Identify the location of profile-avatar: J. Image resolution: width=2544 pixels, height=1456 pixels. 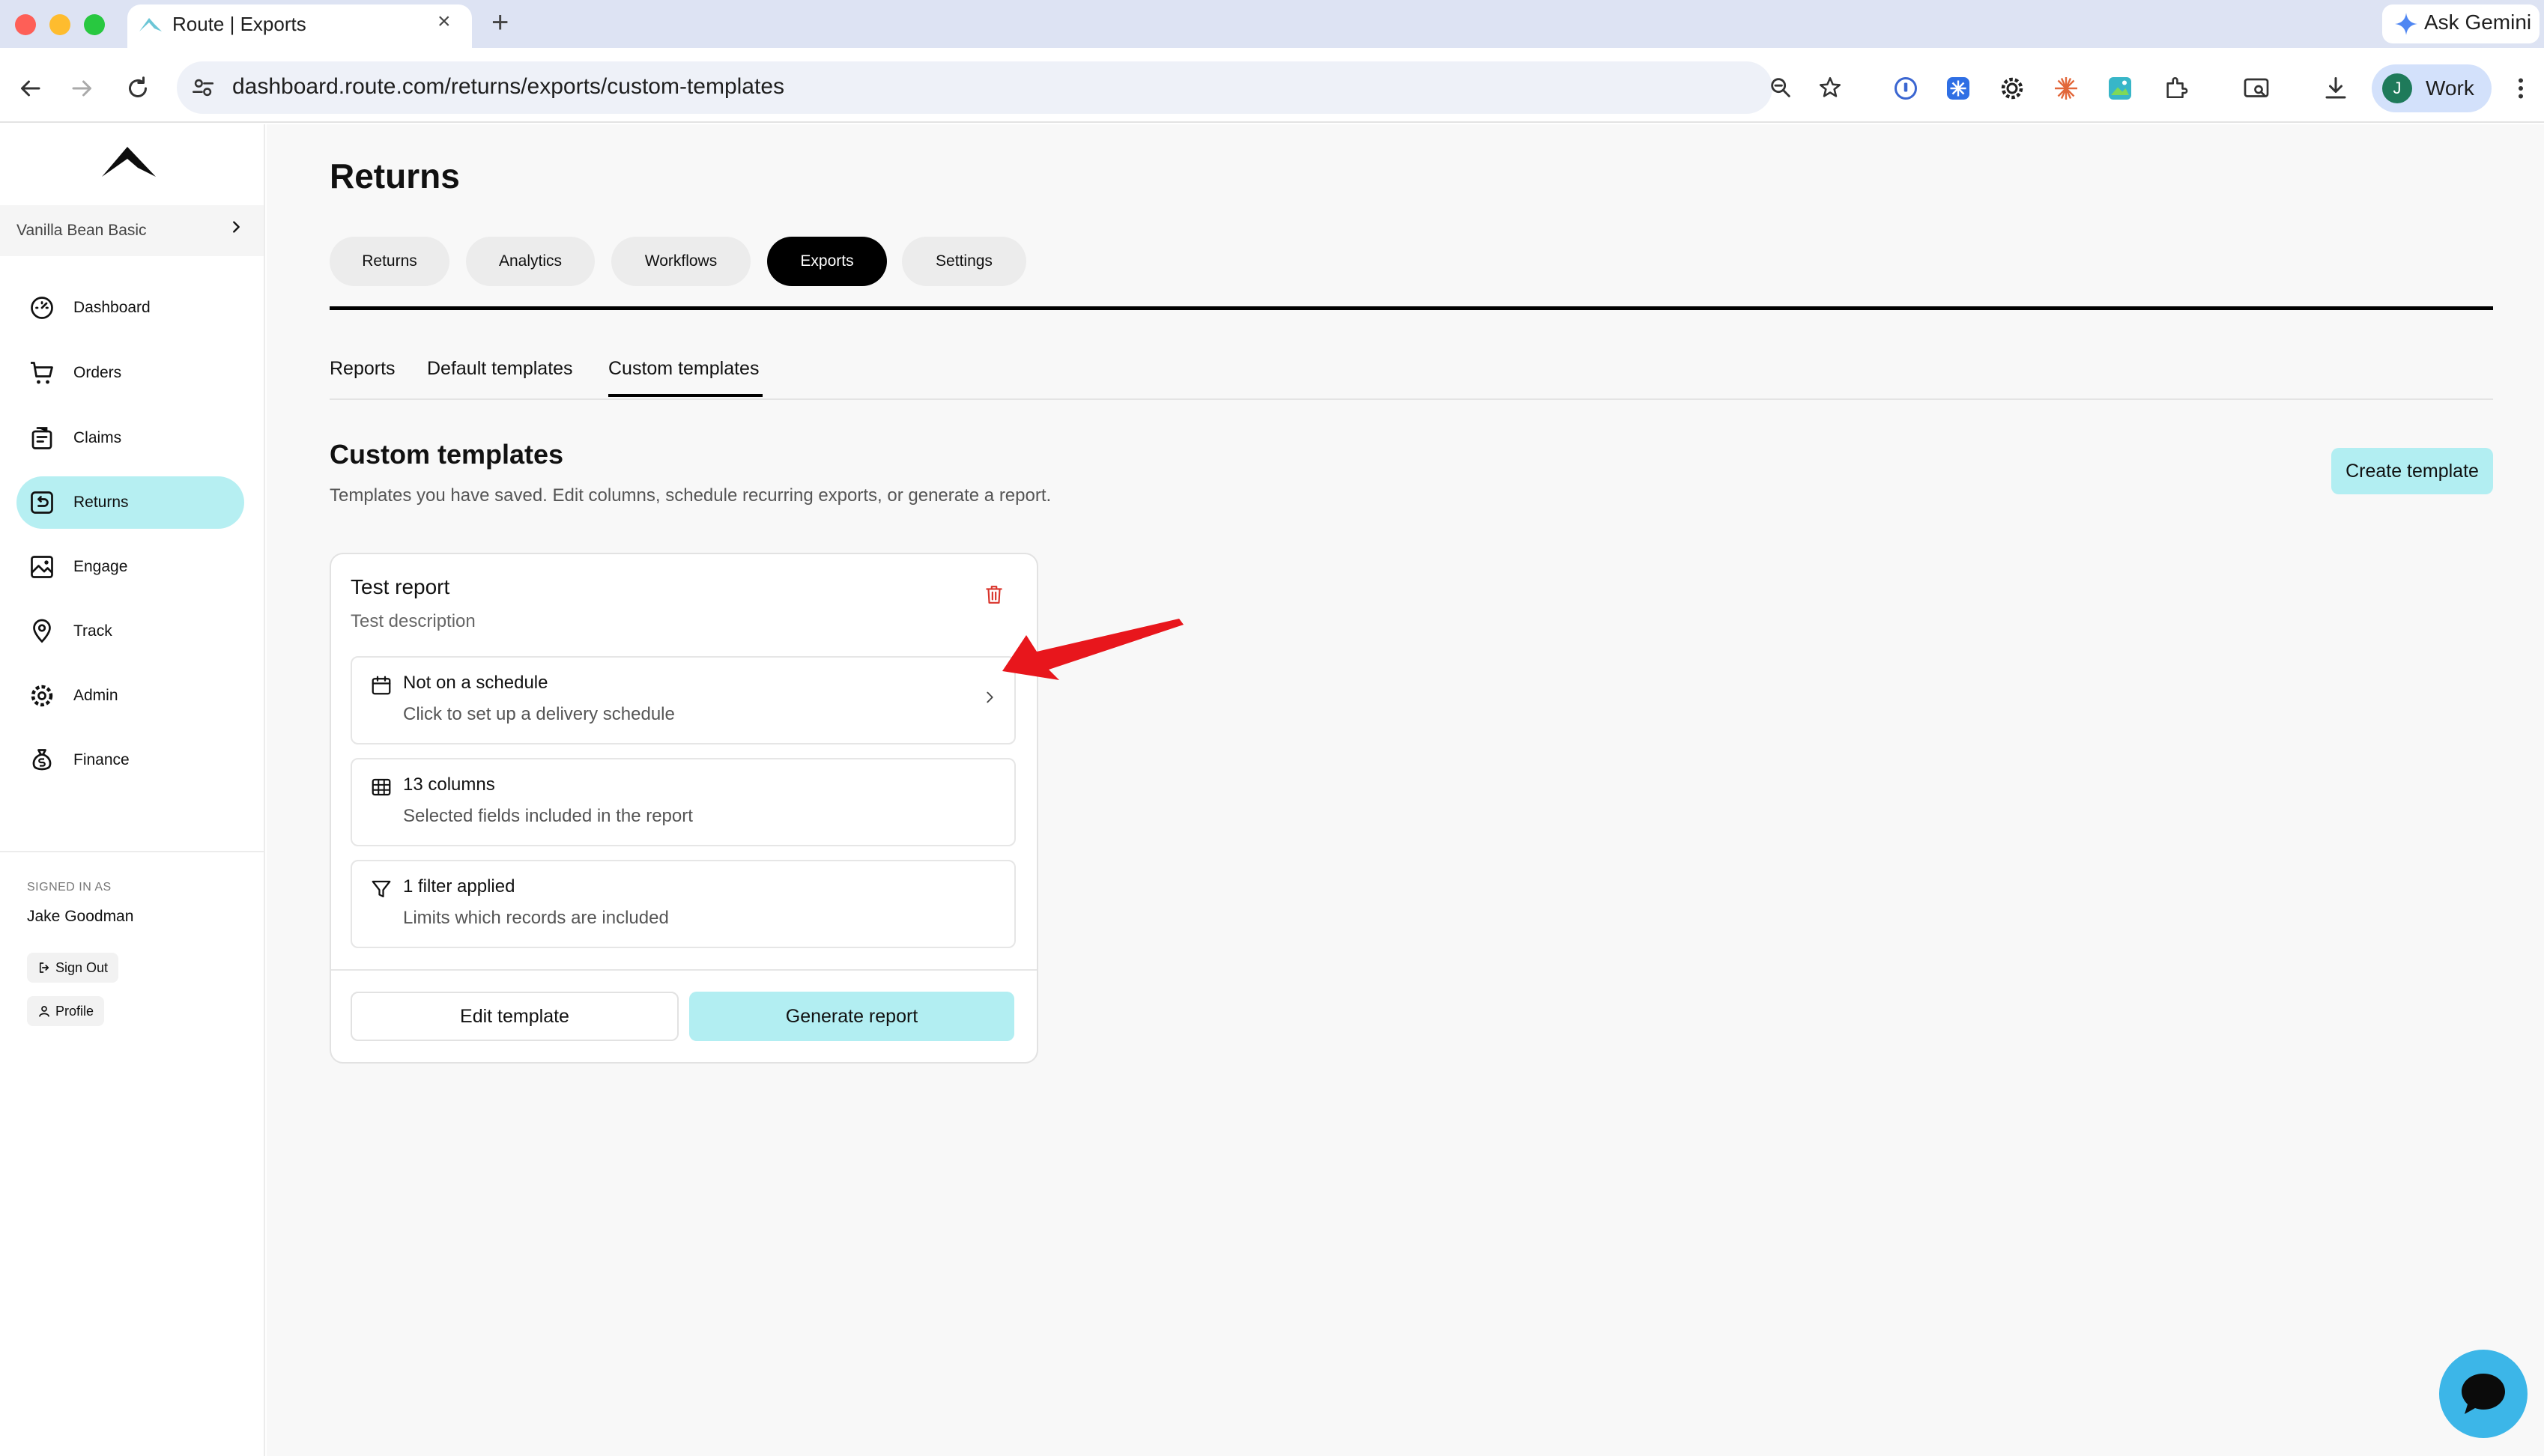
(2397, 88).